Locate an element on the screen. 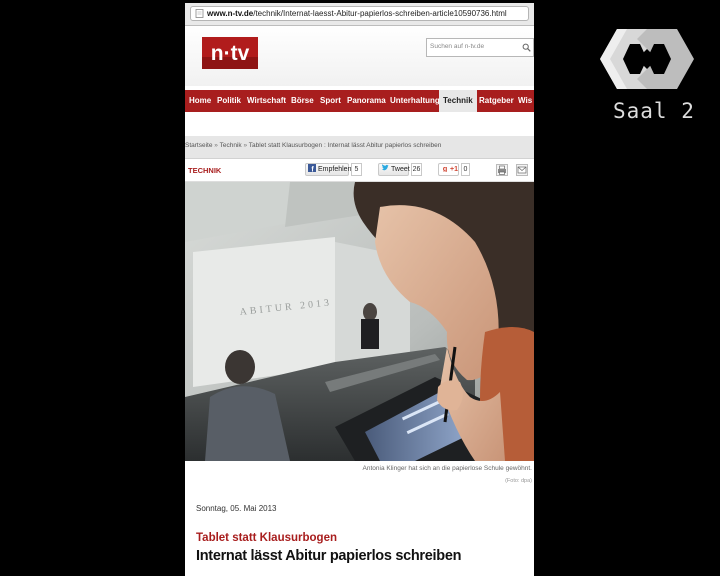  ntv-logo: n·tv is located at coordinates (230, 53).